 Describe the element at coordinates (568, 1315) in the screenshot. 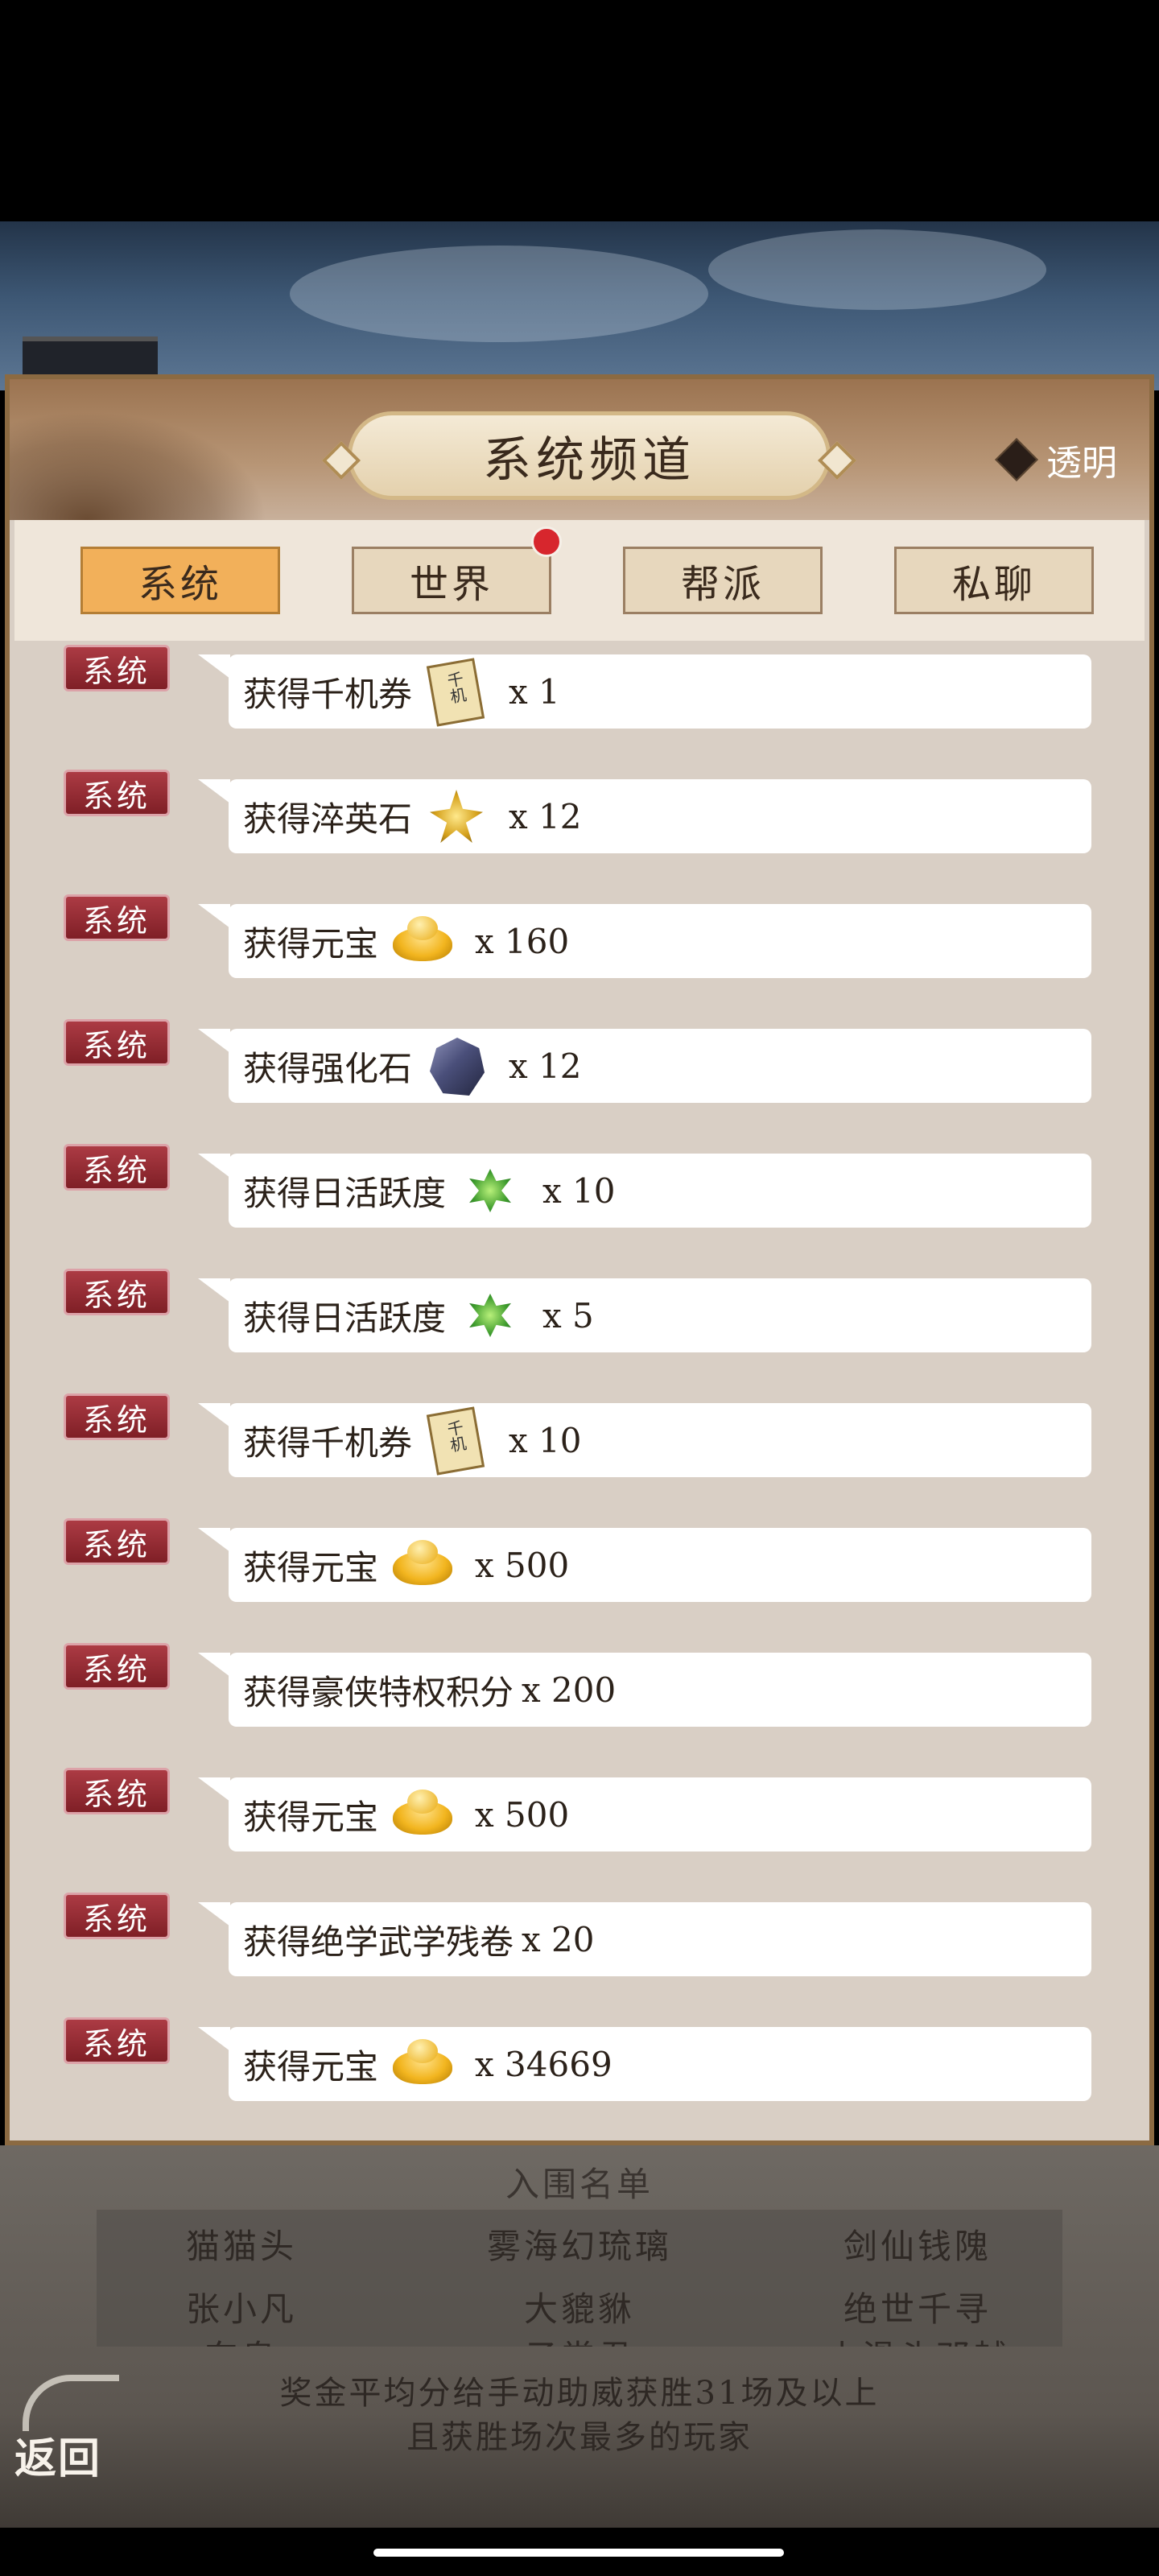

I see `item-quantity: x 5` at that location.